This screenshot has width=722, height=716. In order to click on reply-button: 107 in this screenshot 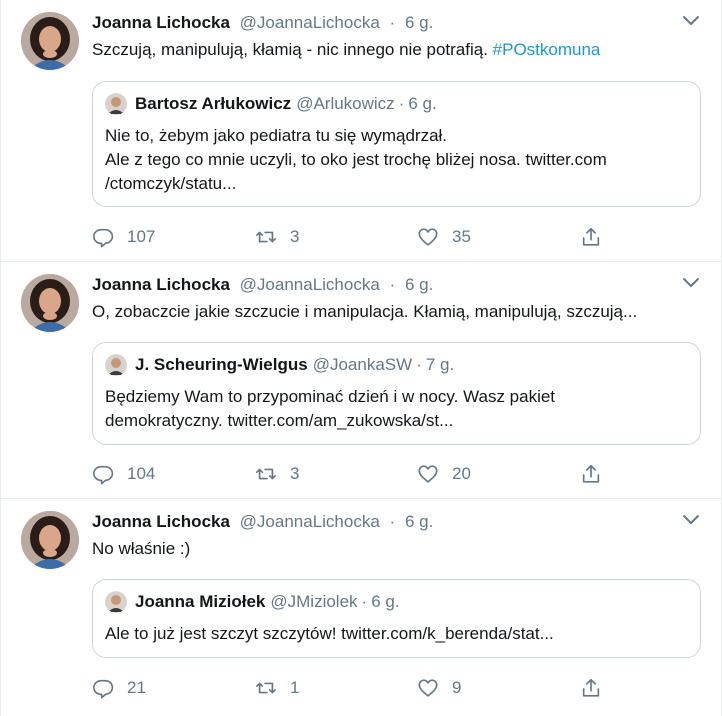, I will do `click(123, 237)`.